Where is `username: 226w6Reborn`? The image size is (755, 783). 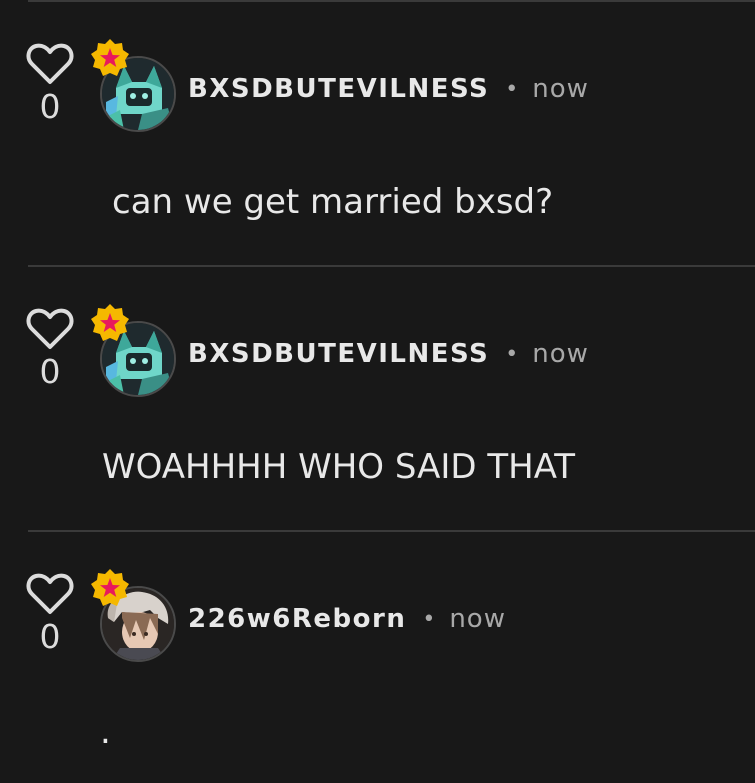 username: 226w6Reborn is located at coordinates (297, 619).